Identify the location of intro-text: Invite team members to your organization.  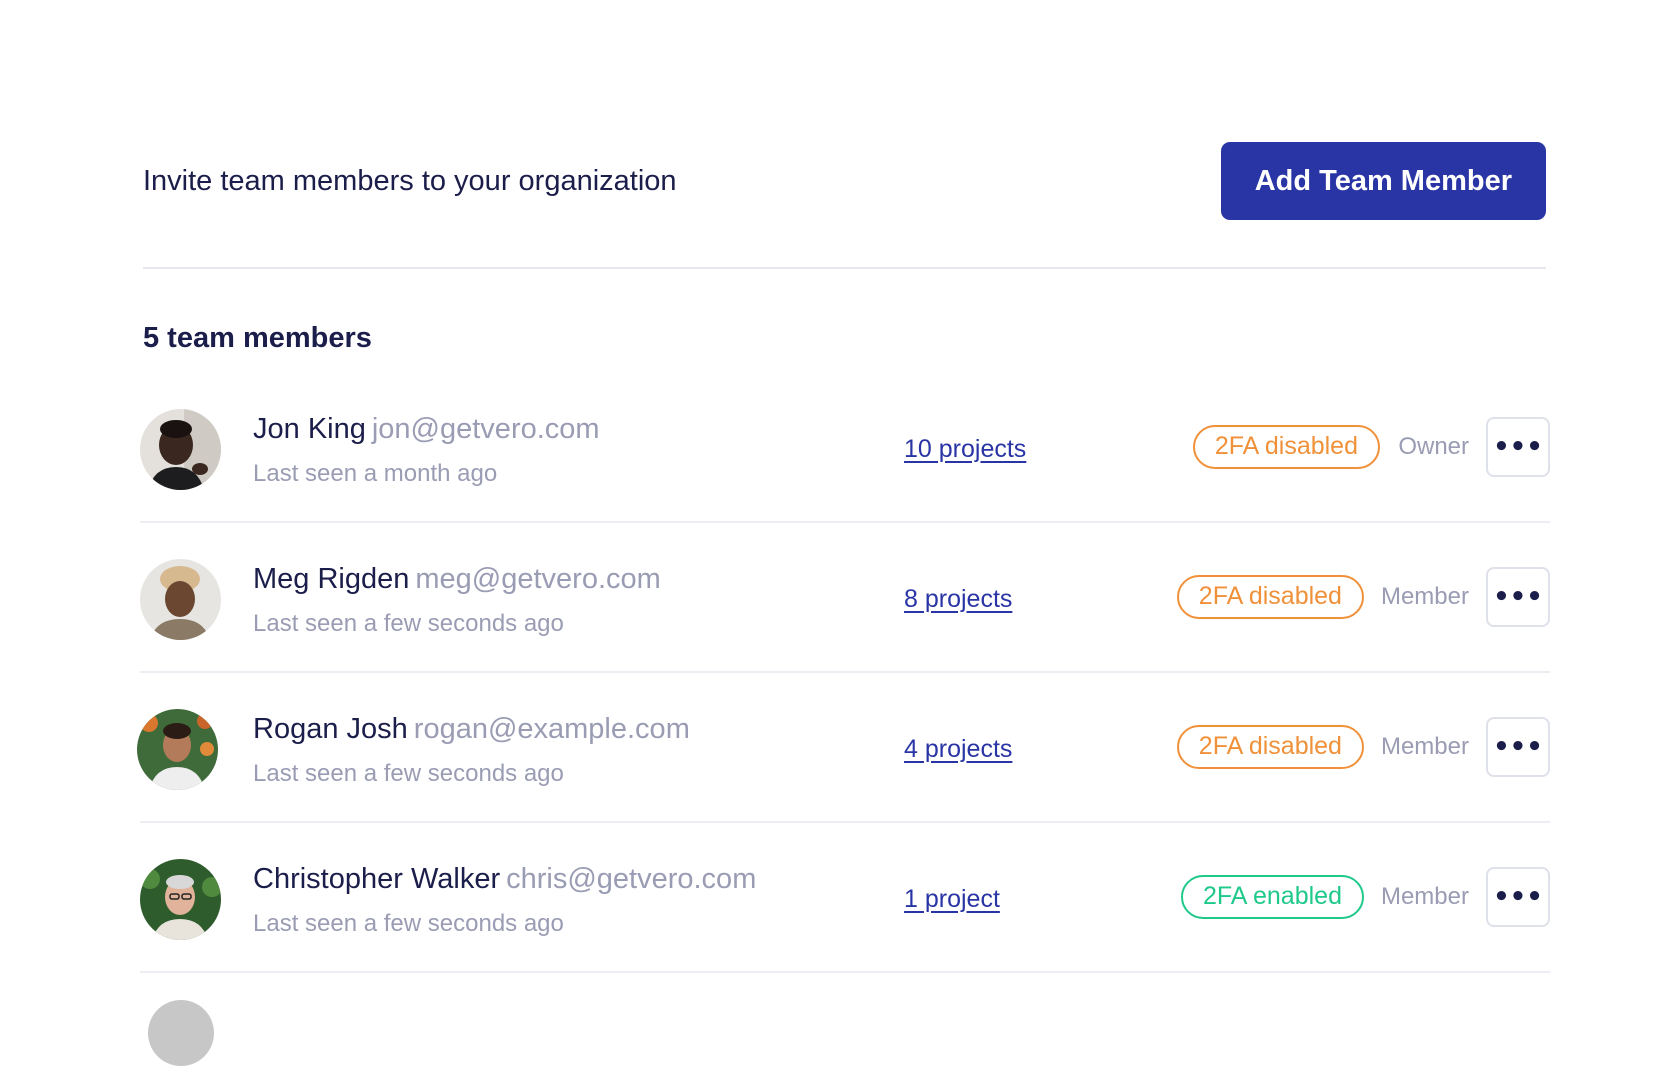
(410, 180).